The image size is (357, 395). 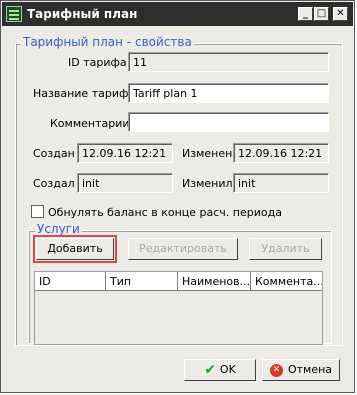 What do you see at coordinates (125, 153) in the screenshot?
I see `created-field: 12.09.16 12:21` at bounding box center [125, 153].